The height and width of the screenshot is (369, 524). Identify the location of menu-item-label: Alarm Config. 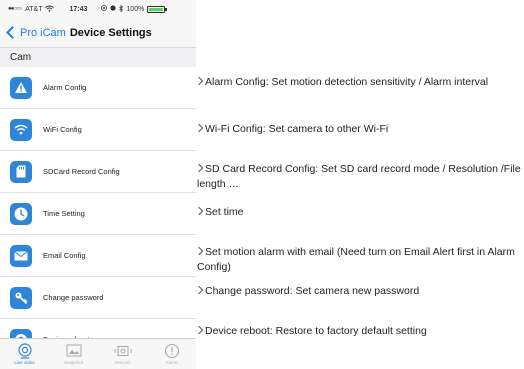
(65, 87).